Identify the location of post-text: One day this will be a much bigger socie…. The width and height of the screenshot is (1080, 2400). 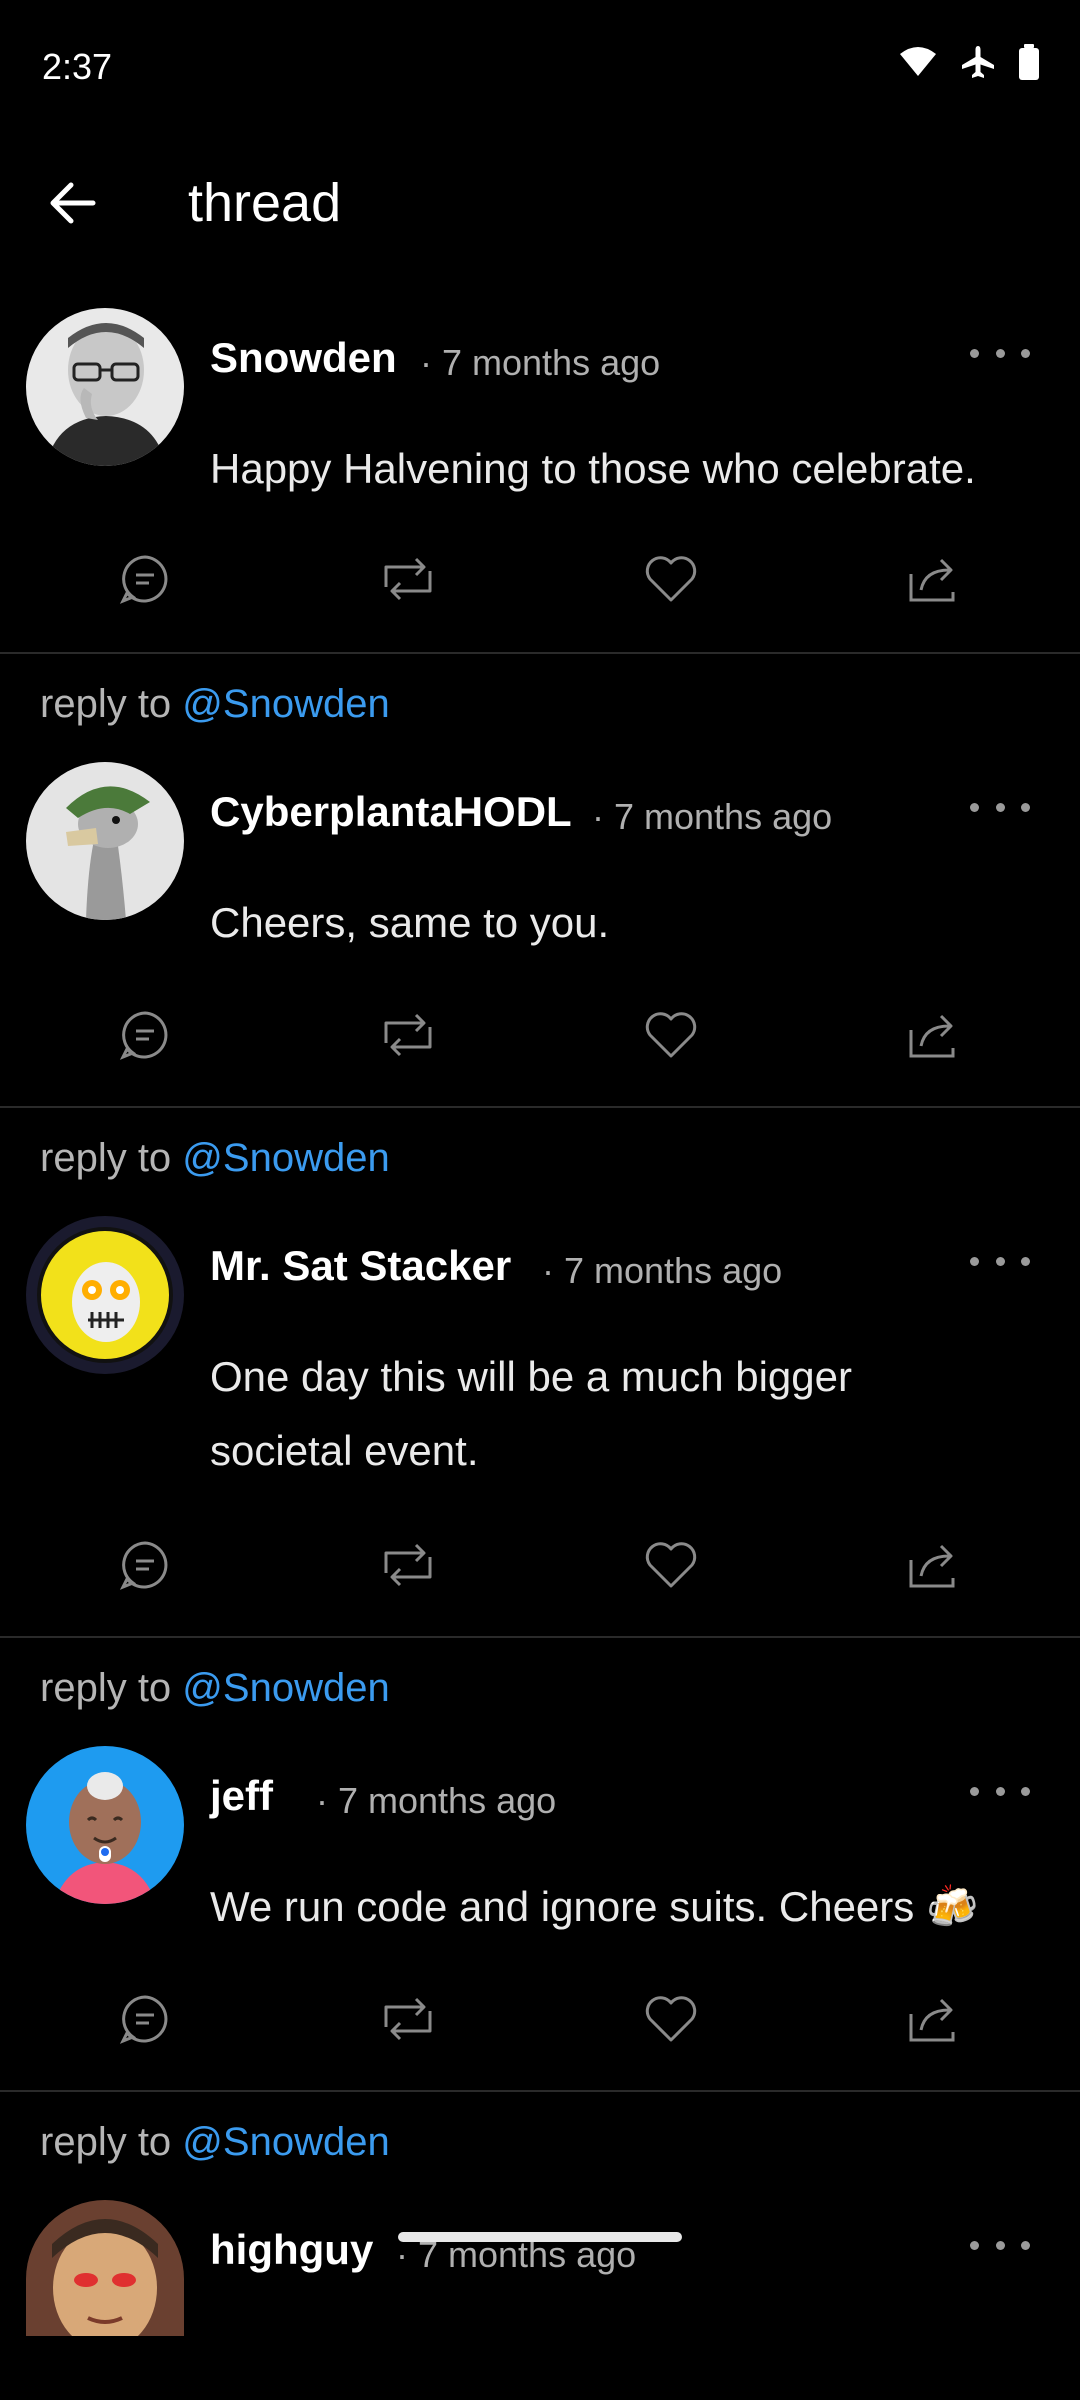
(531, 1413).